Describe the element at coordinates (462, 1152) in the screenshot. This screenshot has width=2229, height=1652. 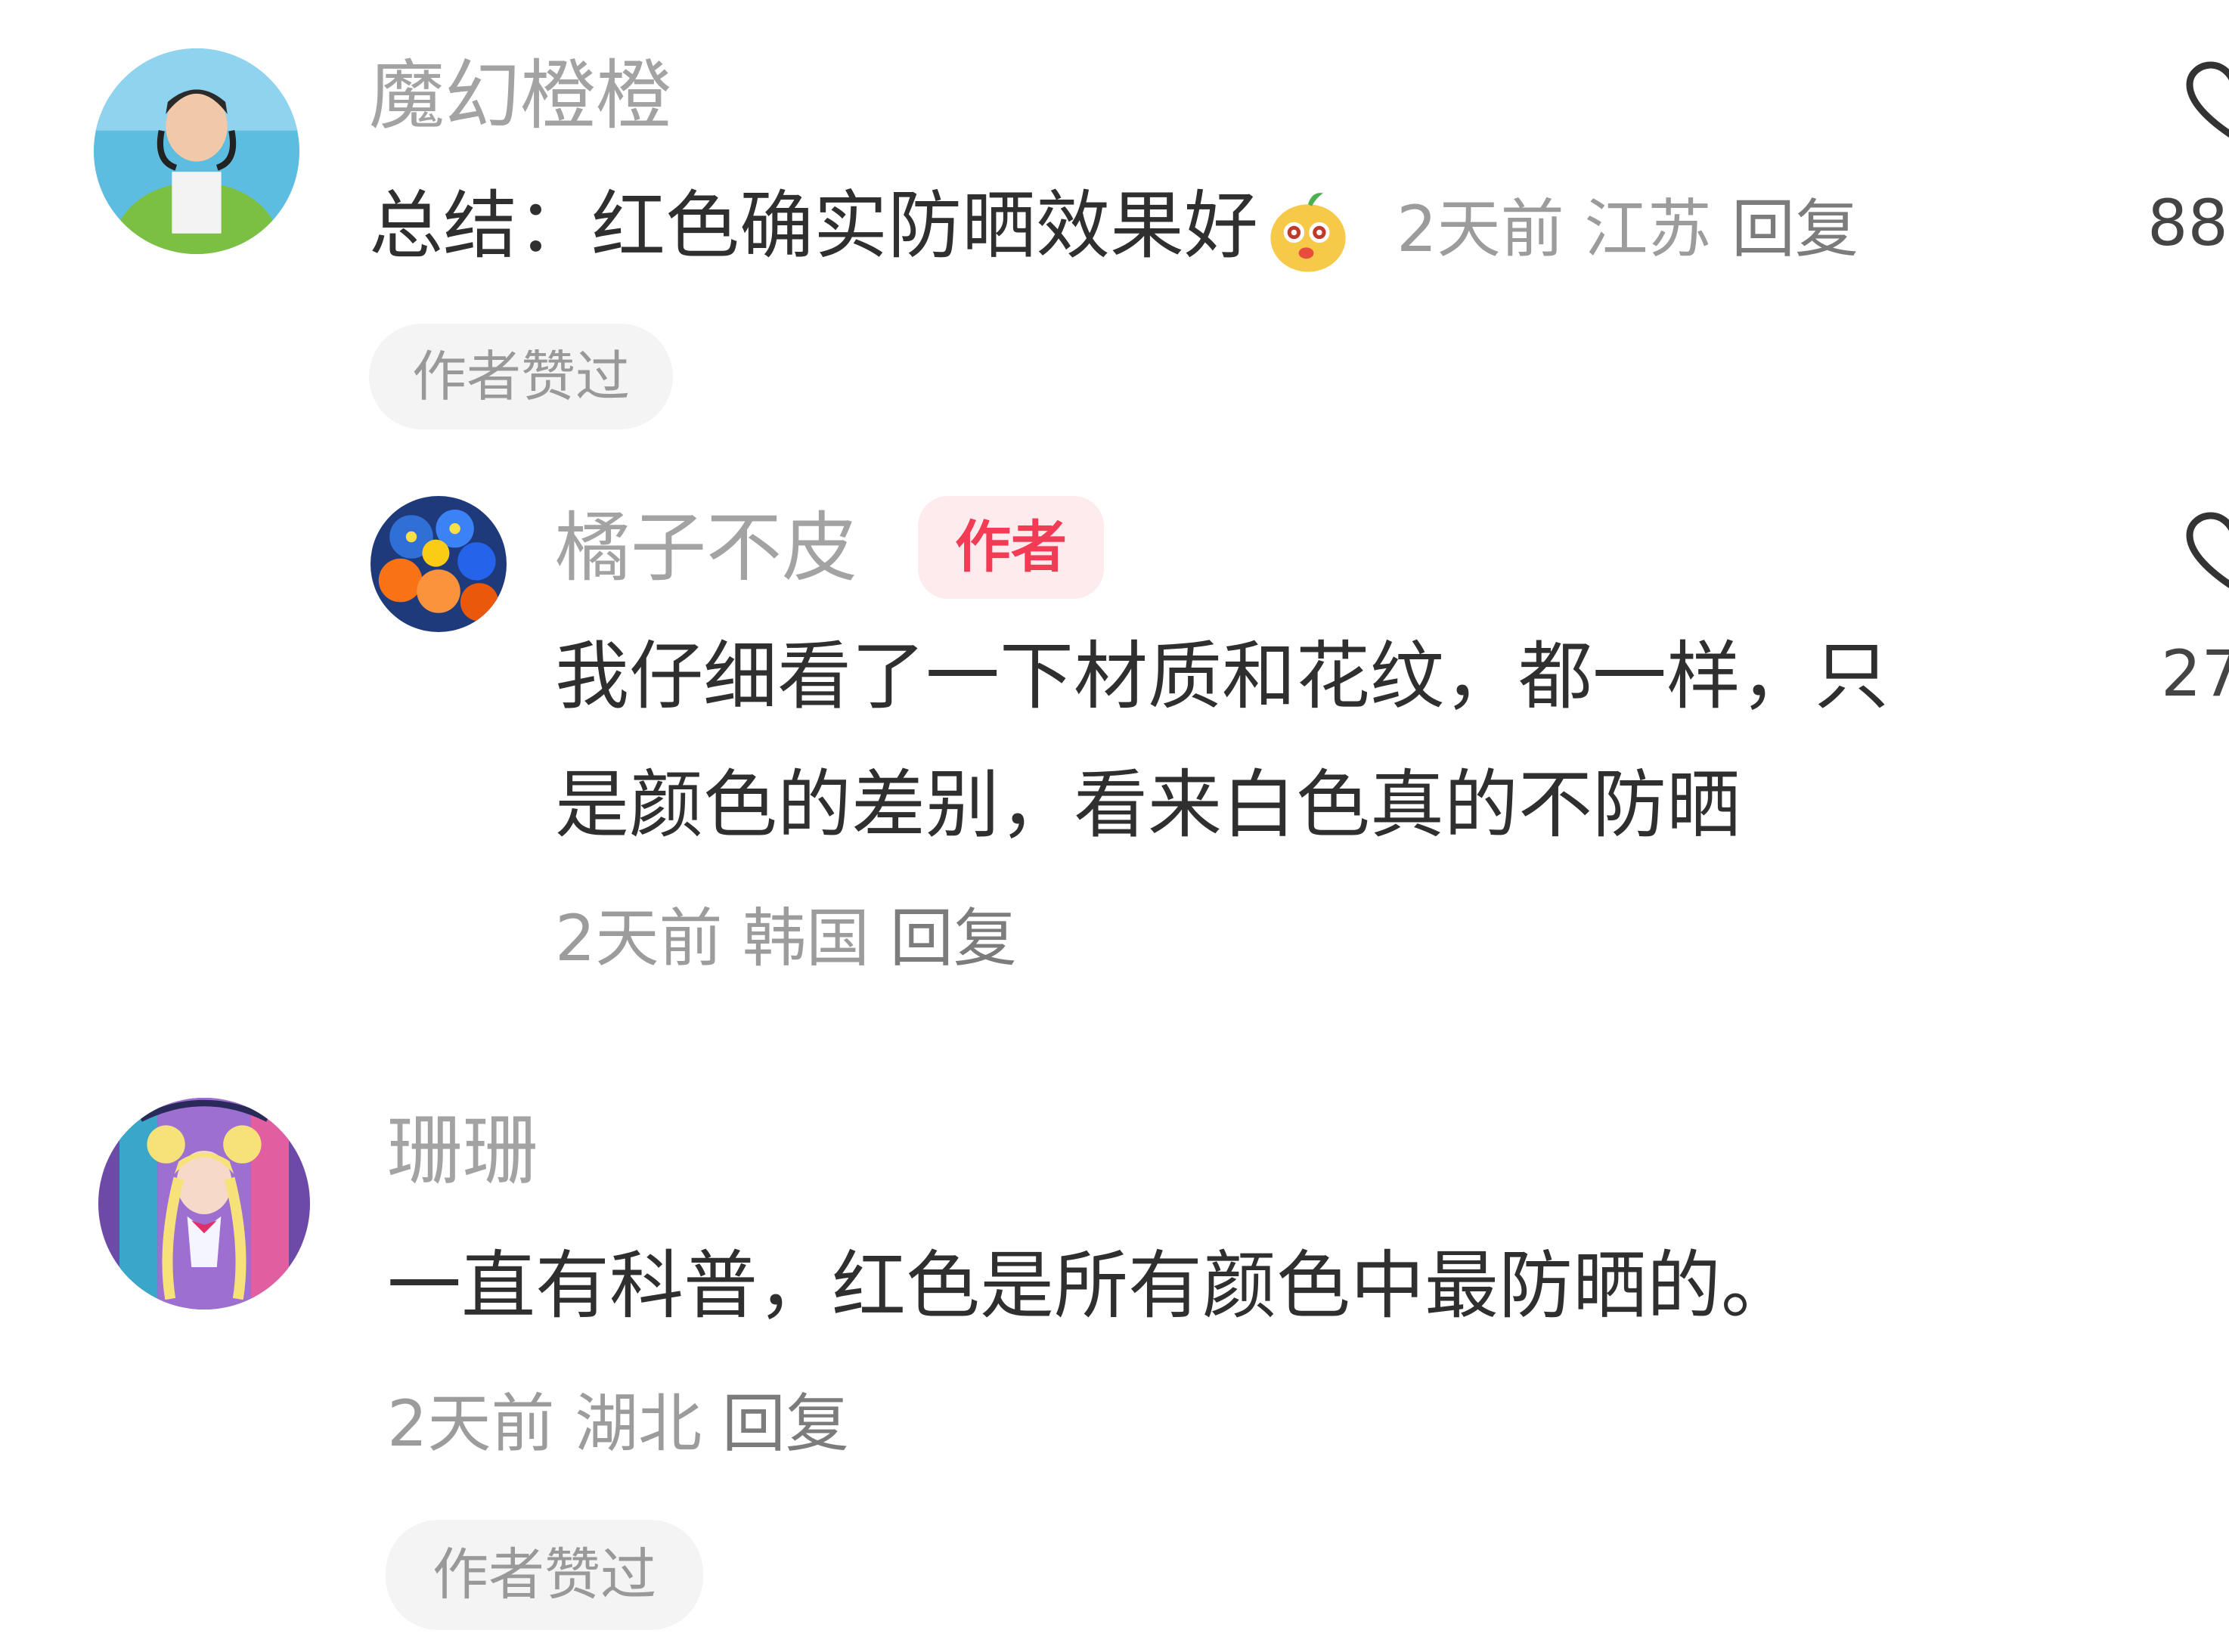
I see `username: 珊珊` at that location.